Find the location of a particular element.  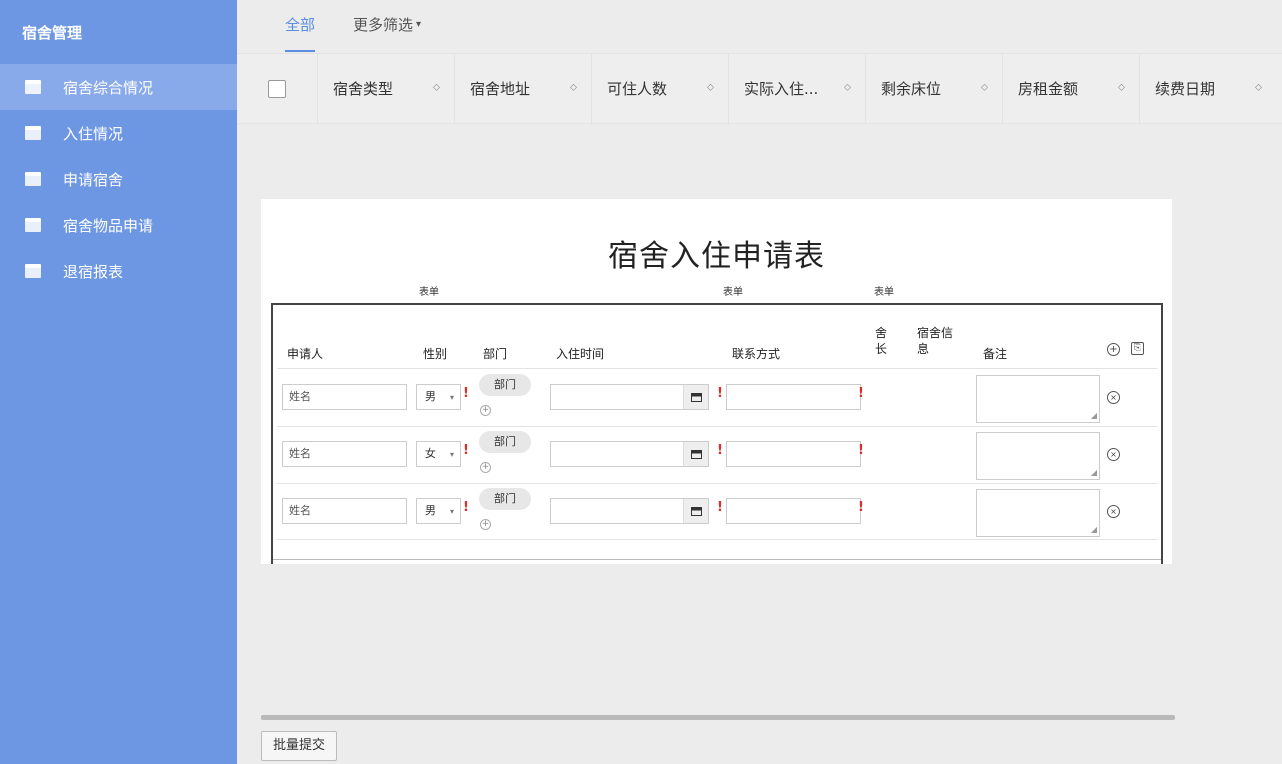

column-header-occupied: 实际入住... ⬦ is located at coordinates (796, 88).